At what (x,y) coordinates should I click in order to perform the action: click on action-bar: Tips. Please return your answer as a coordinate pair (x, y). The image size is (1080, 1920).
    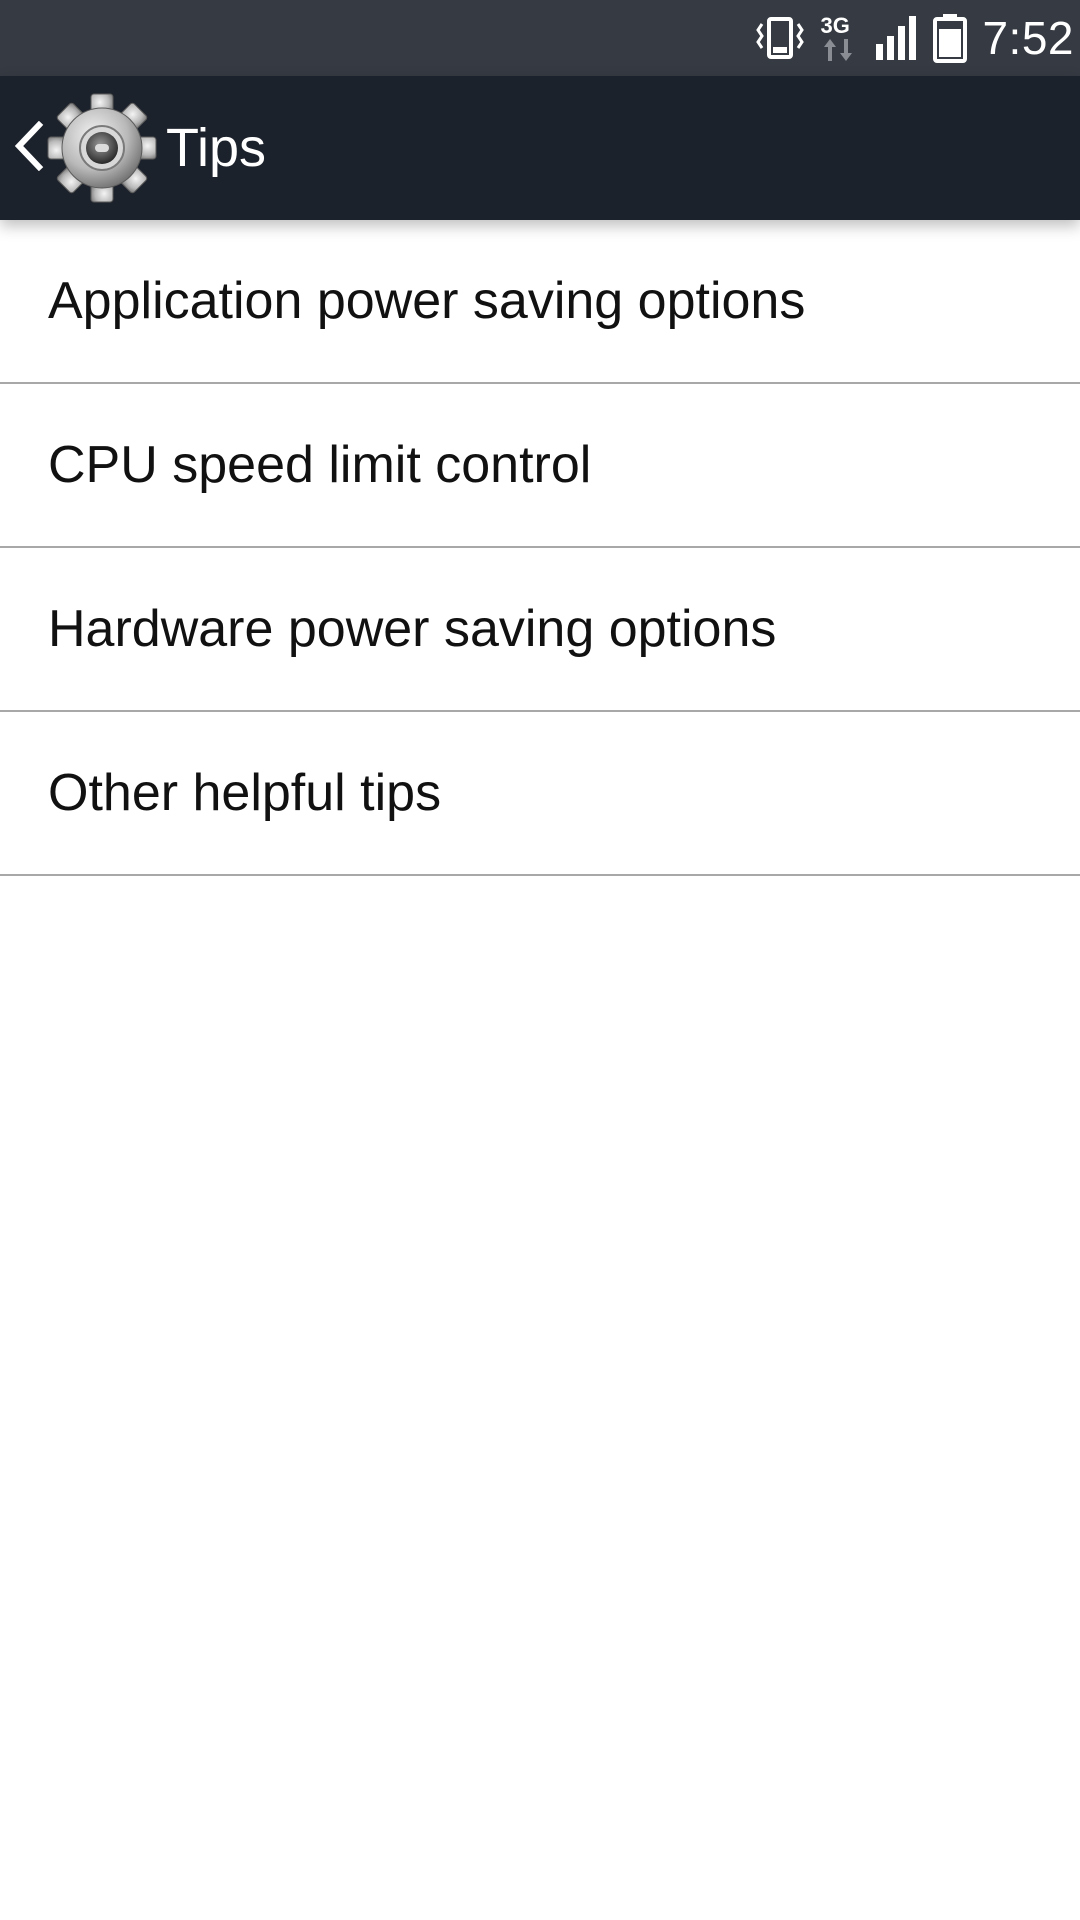
    Looking at the image, I should click on (540, 148).